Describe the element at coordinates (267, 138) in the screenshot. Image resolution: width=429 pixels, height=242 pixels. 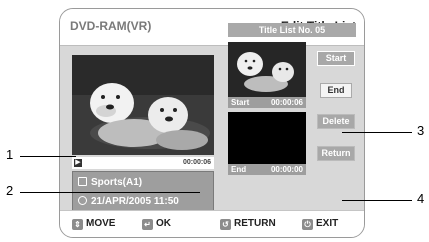
I see `end-thumbnail` at that location.